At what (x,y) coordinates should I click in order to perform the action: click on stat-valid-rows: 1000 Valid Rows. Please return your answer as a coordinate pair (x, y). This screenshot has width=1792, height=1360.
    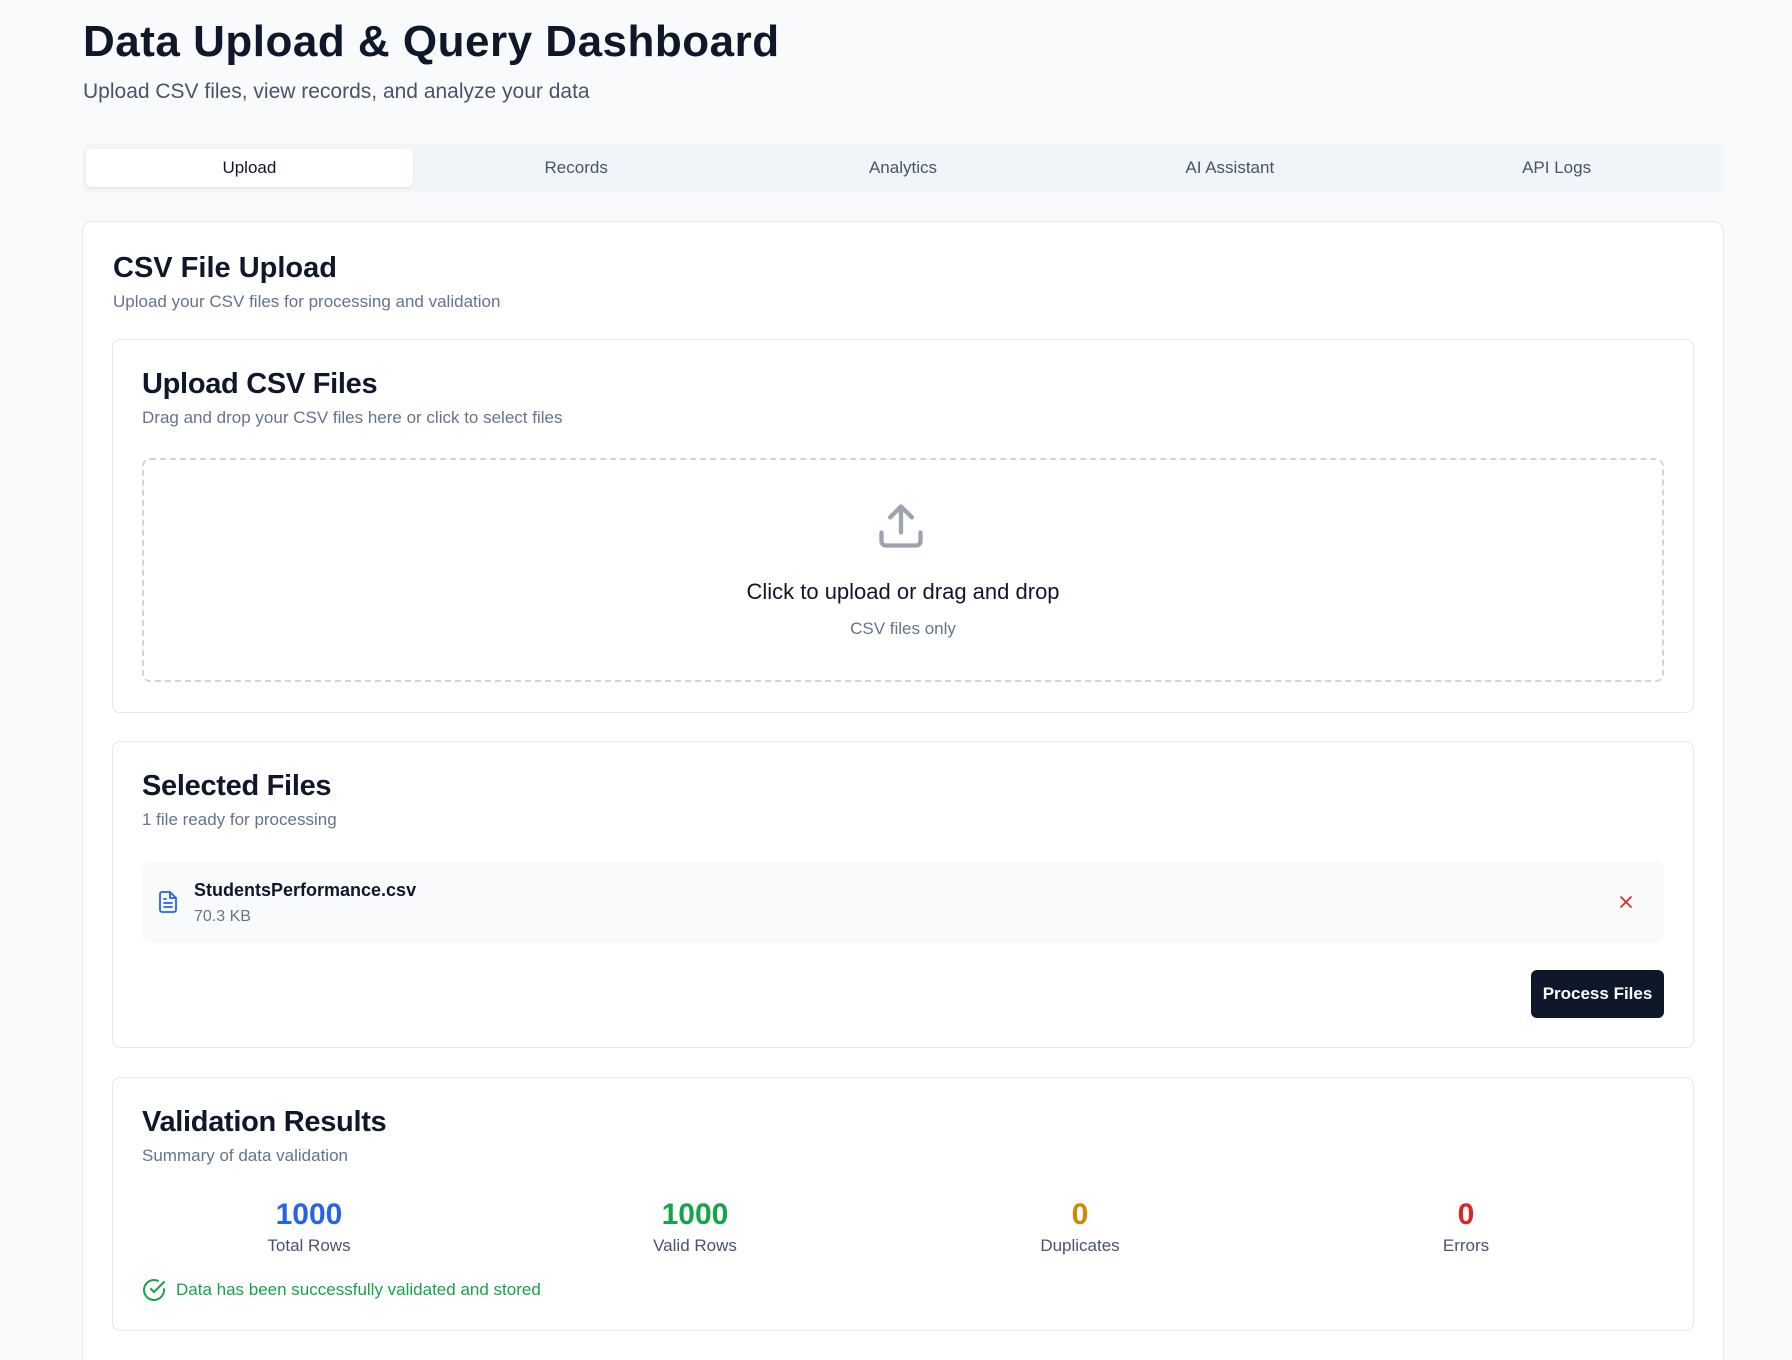
    Looking at the image, I should click on (695, 1227).